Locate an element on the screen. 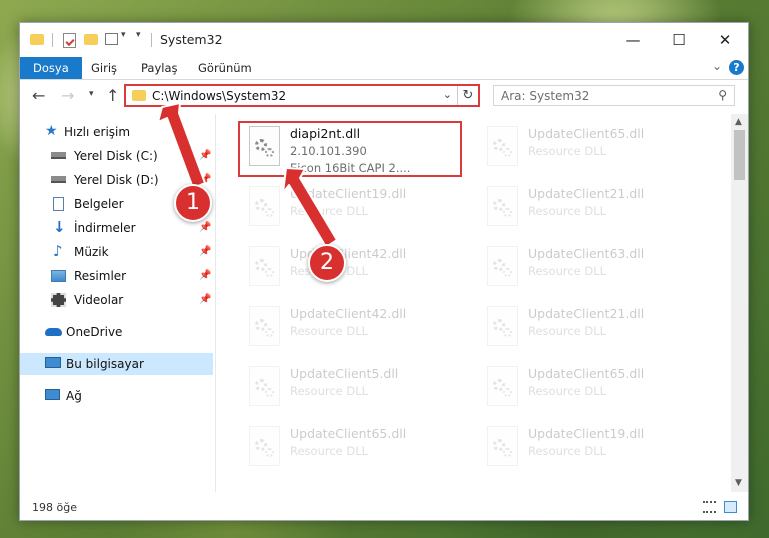 The image size is (769, 538). sidebar-item-videos: Videolar 📌 is located at coordinates (116, 300).